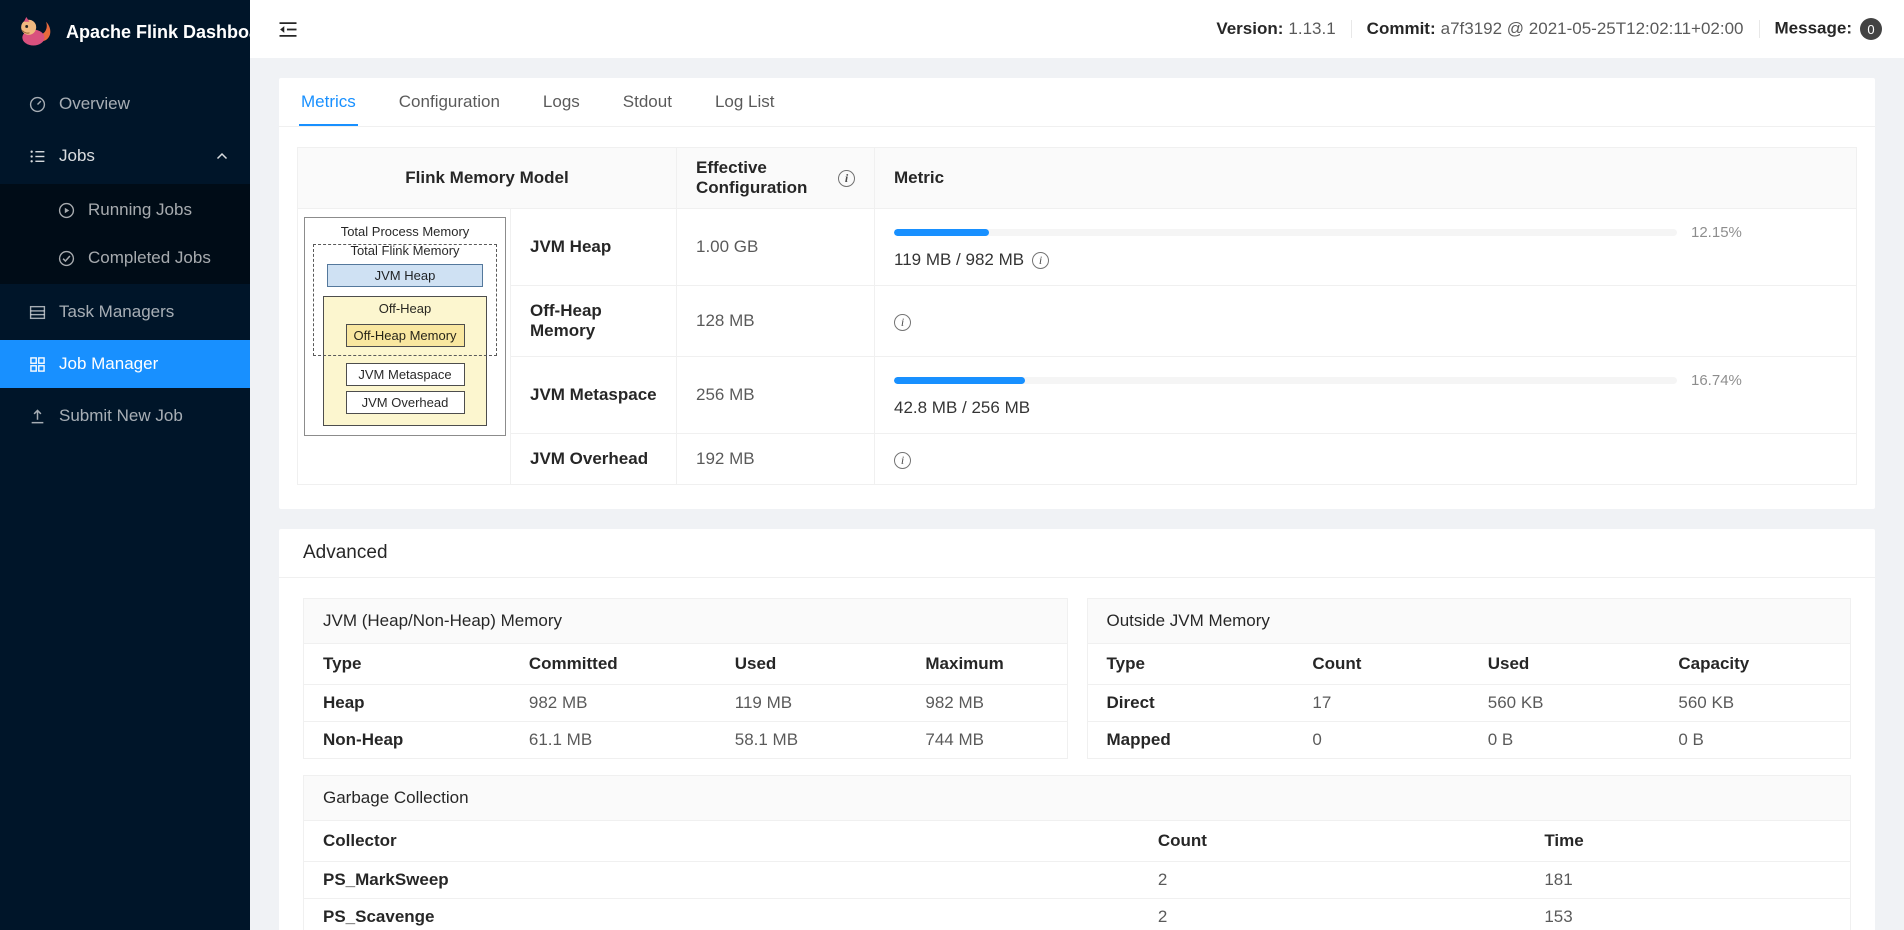 The image size is (1904, 930). What do you see at coordinates (109, 363) in the screenshot?
I see `sidebar-item-label: Job Manager` at bounding box center [109, 363].